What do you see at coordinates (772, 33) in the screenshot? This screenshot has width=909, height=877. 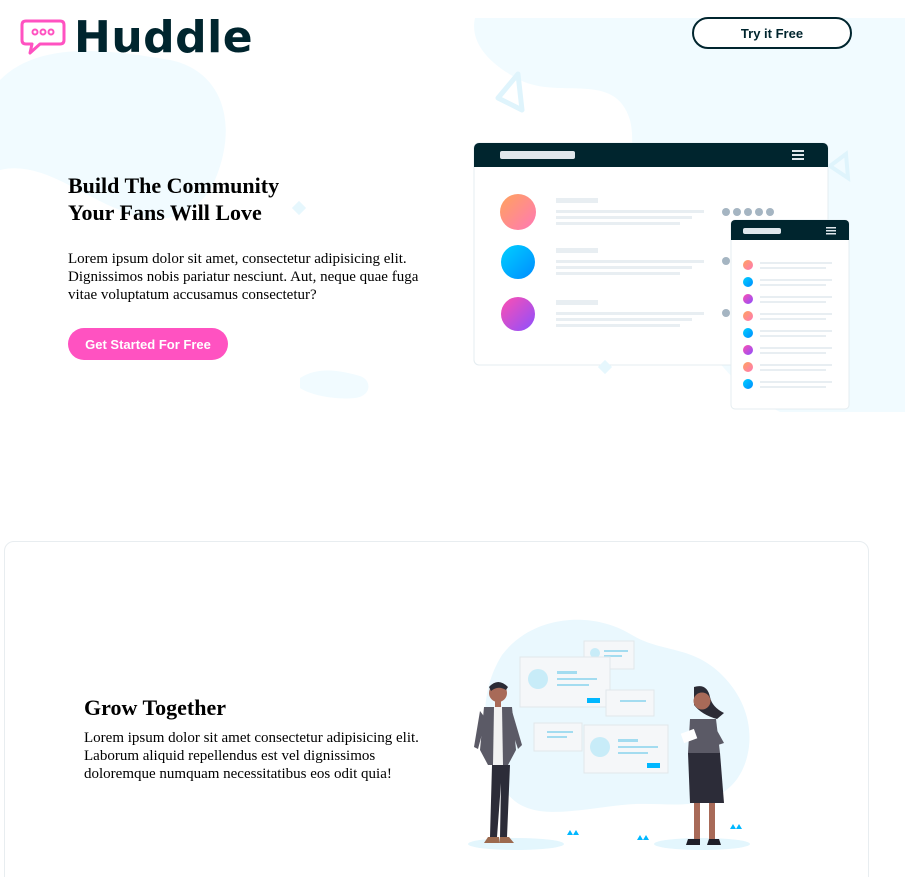 I see `try-it-free-button: Try it Free` at bounding box center [772, 33].